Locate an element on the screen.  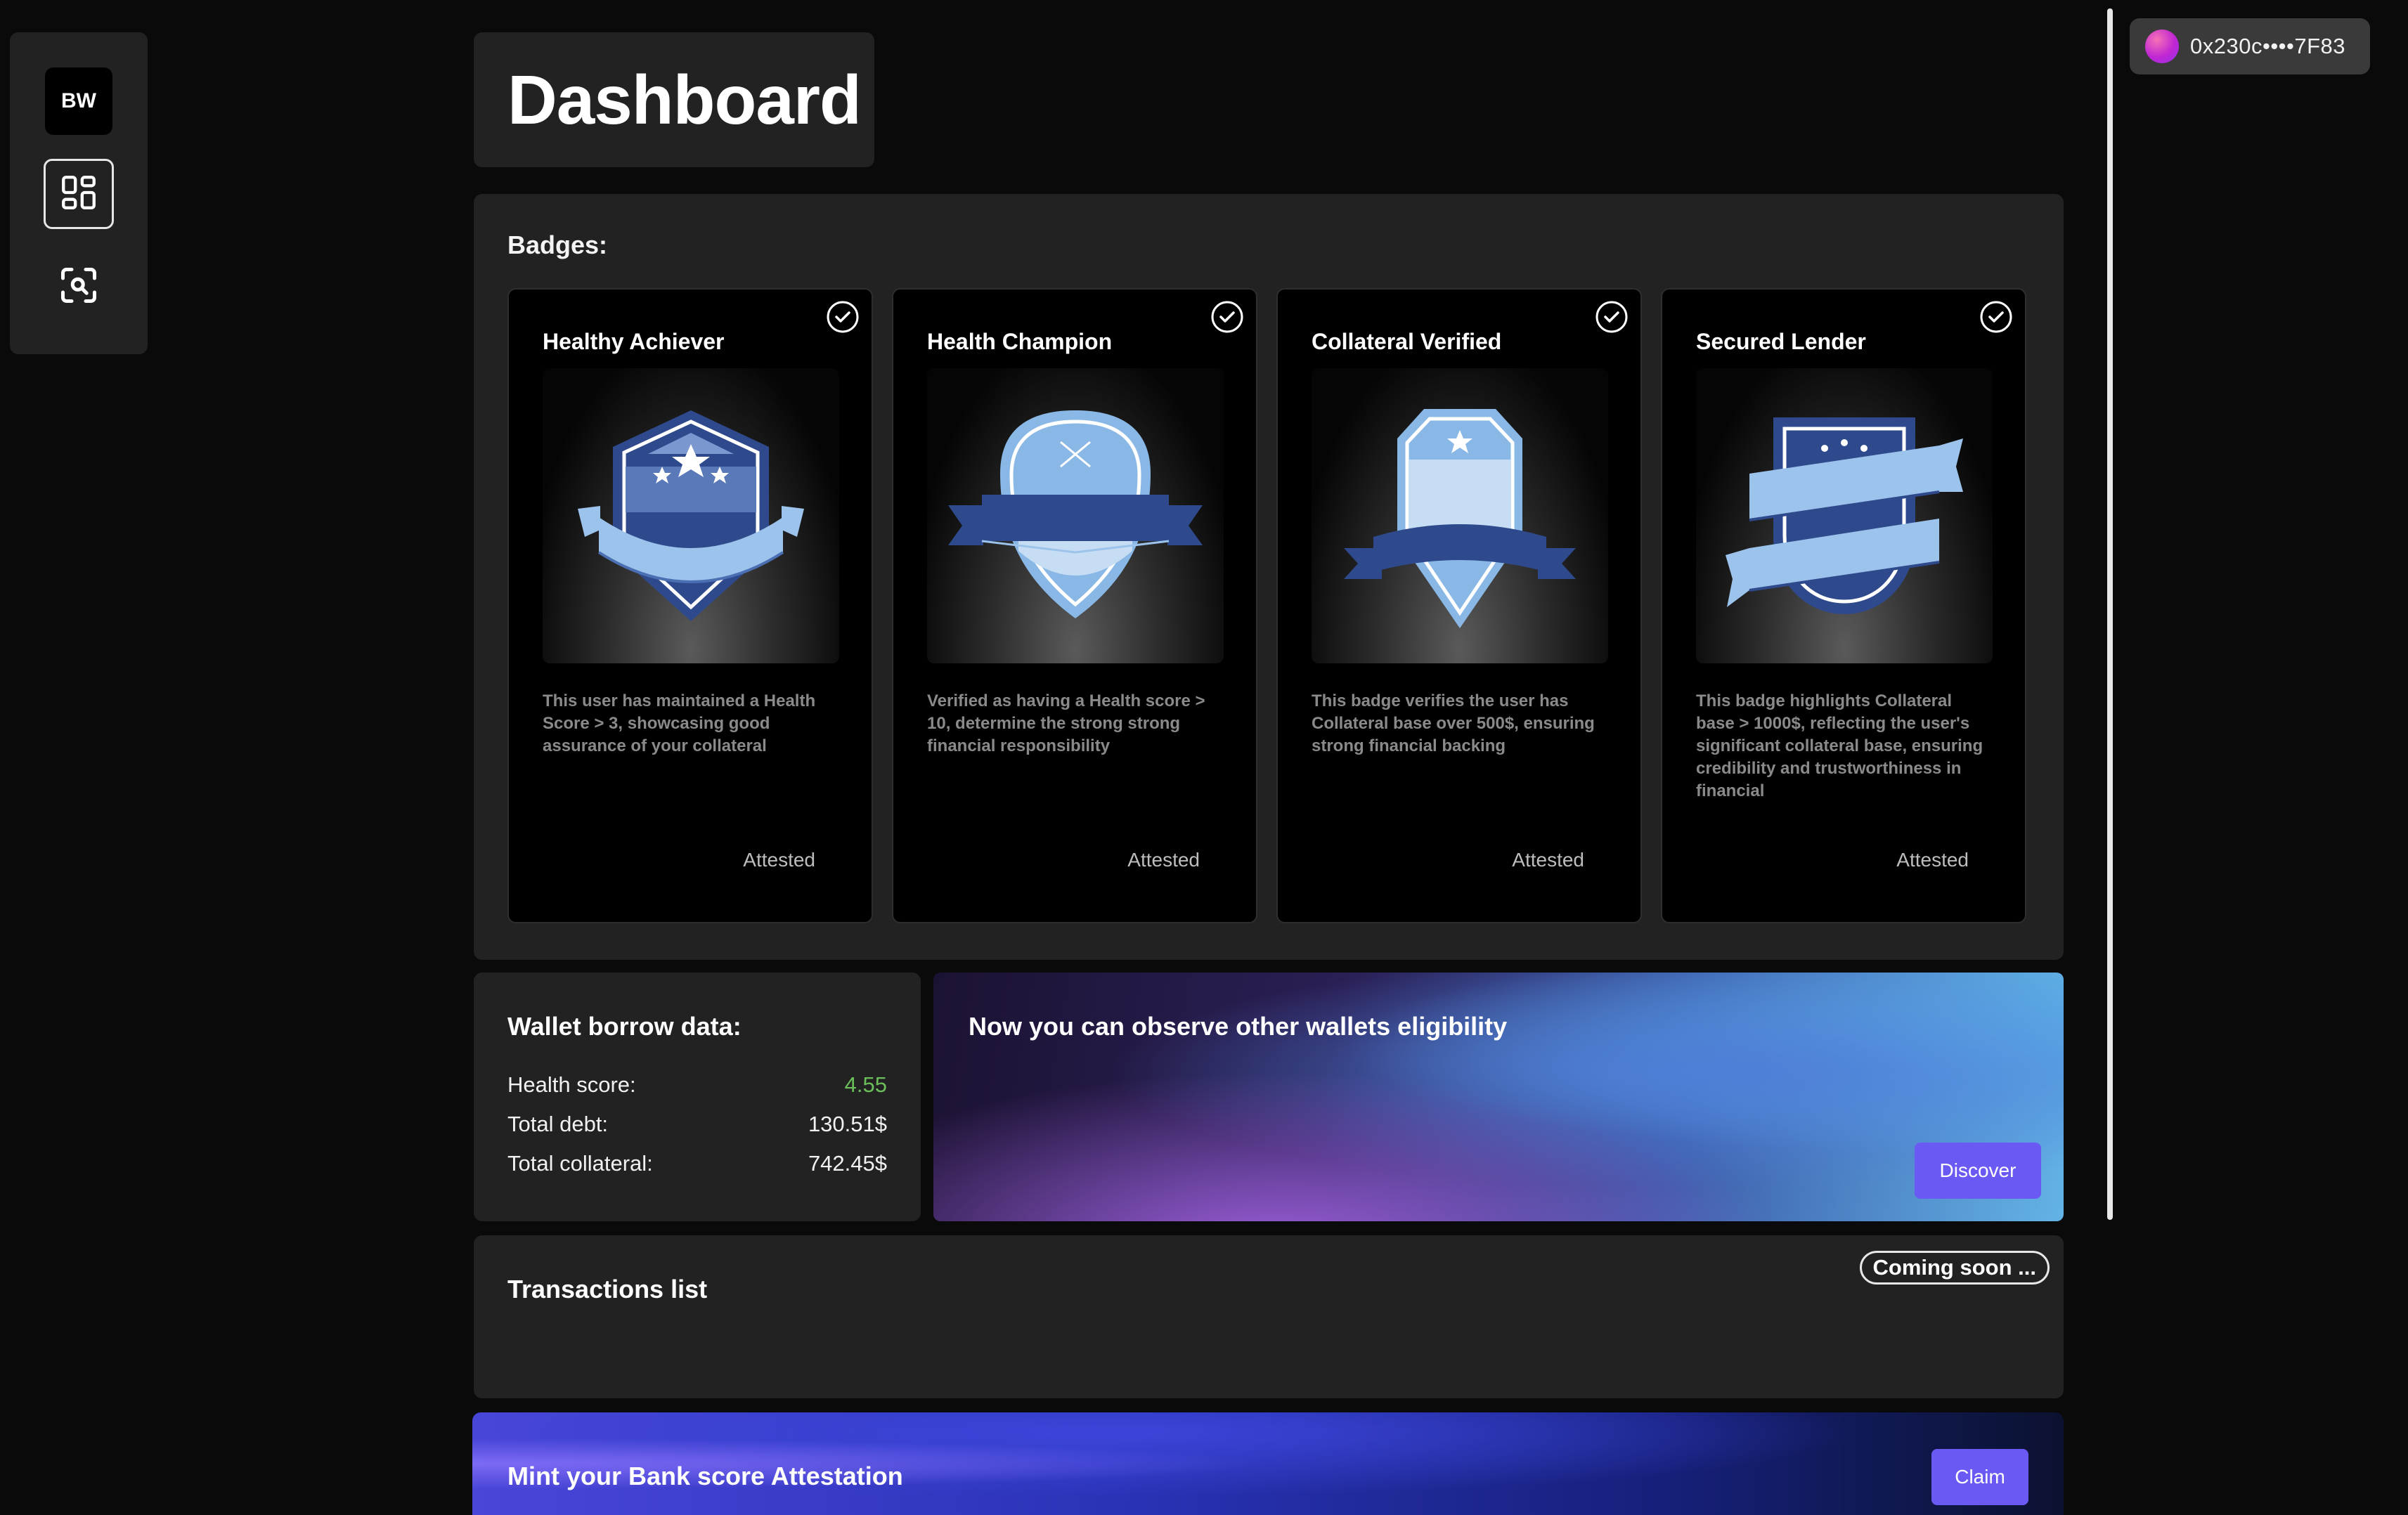
total-collateral-value: 742.45$ is located at coordinates (847, 1163).